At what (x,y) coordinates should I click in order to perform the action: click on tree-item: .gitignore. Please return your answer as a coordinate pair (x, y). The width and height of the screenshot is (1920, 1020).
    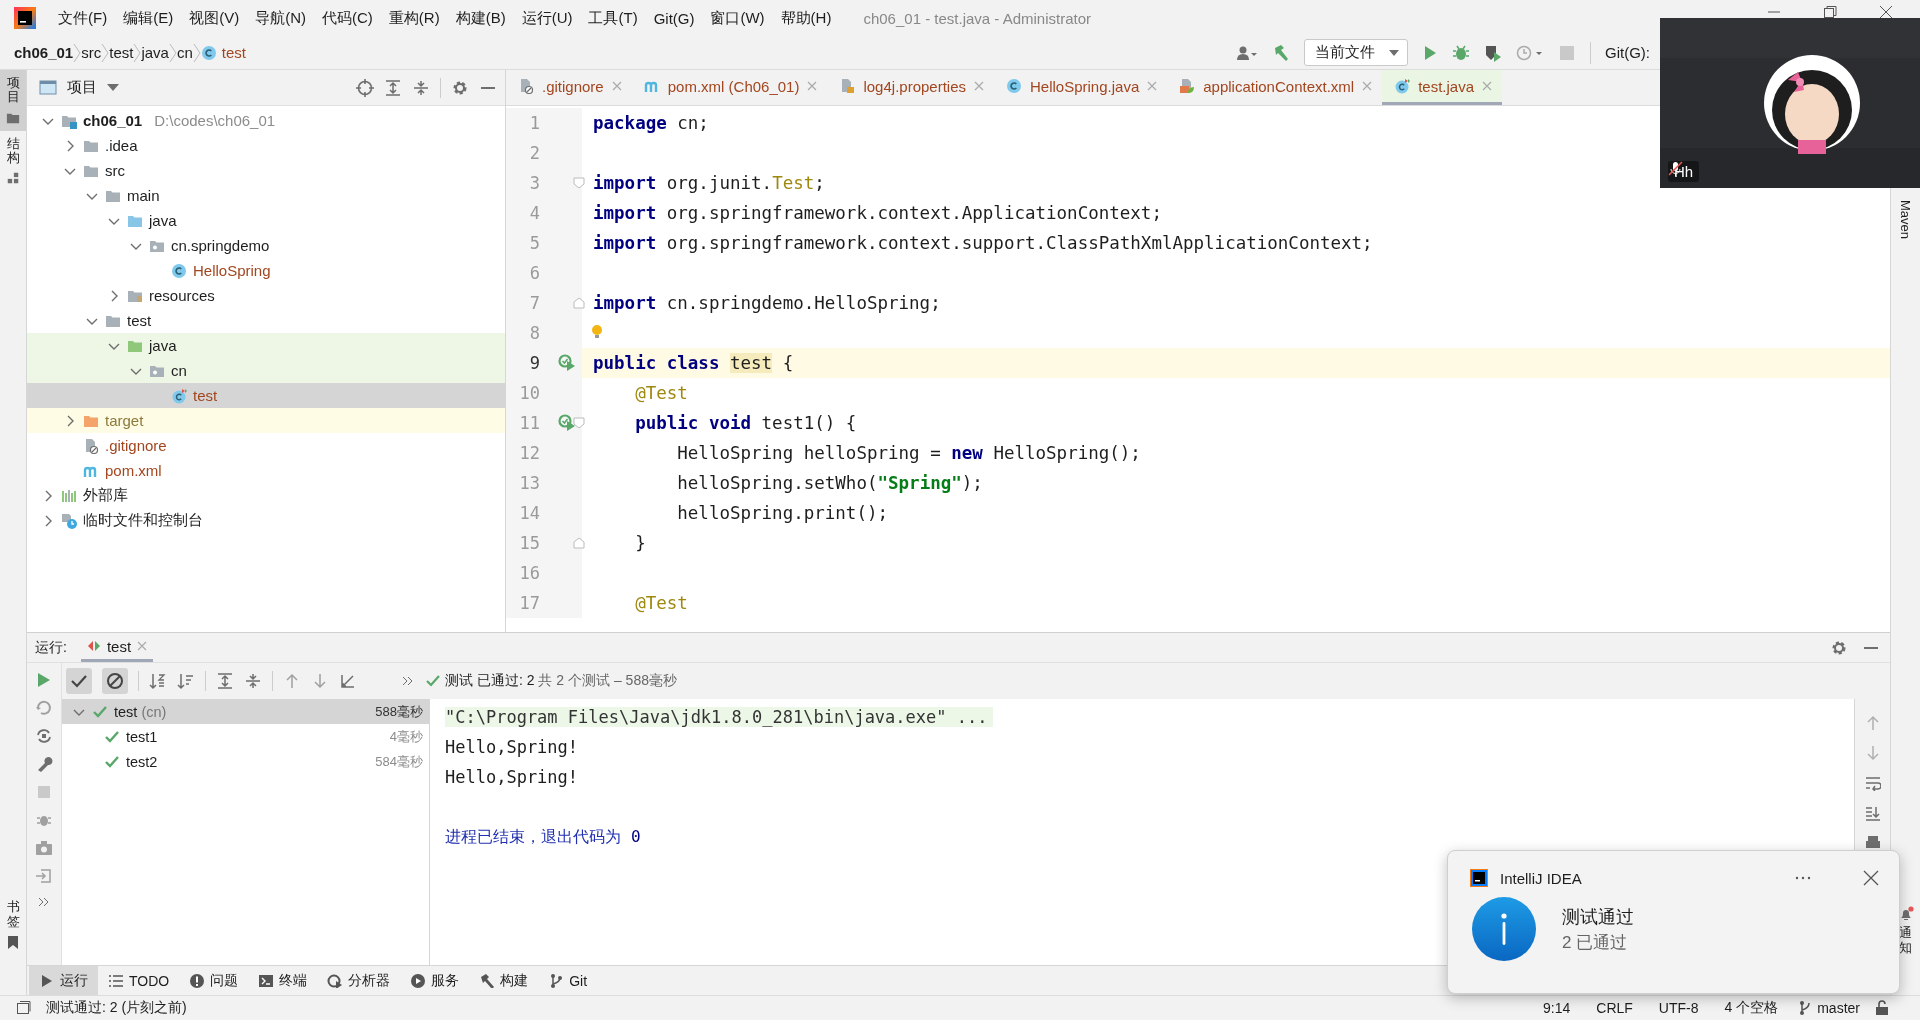
    Looking at the image, I should click on (266, 445).